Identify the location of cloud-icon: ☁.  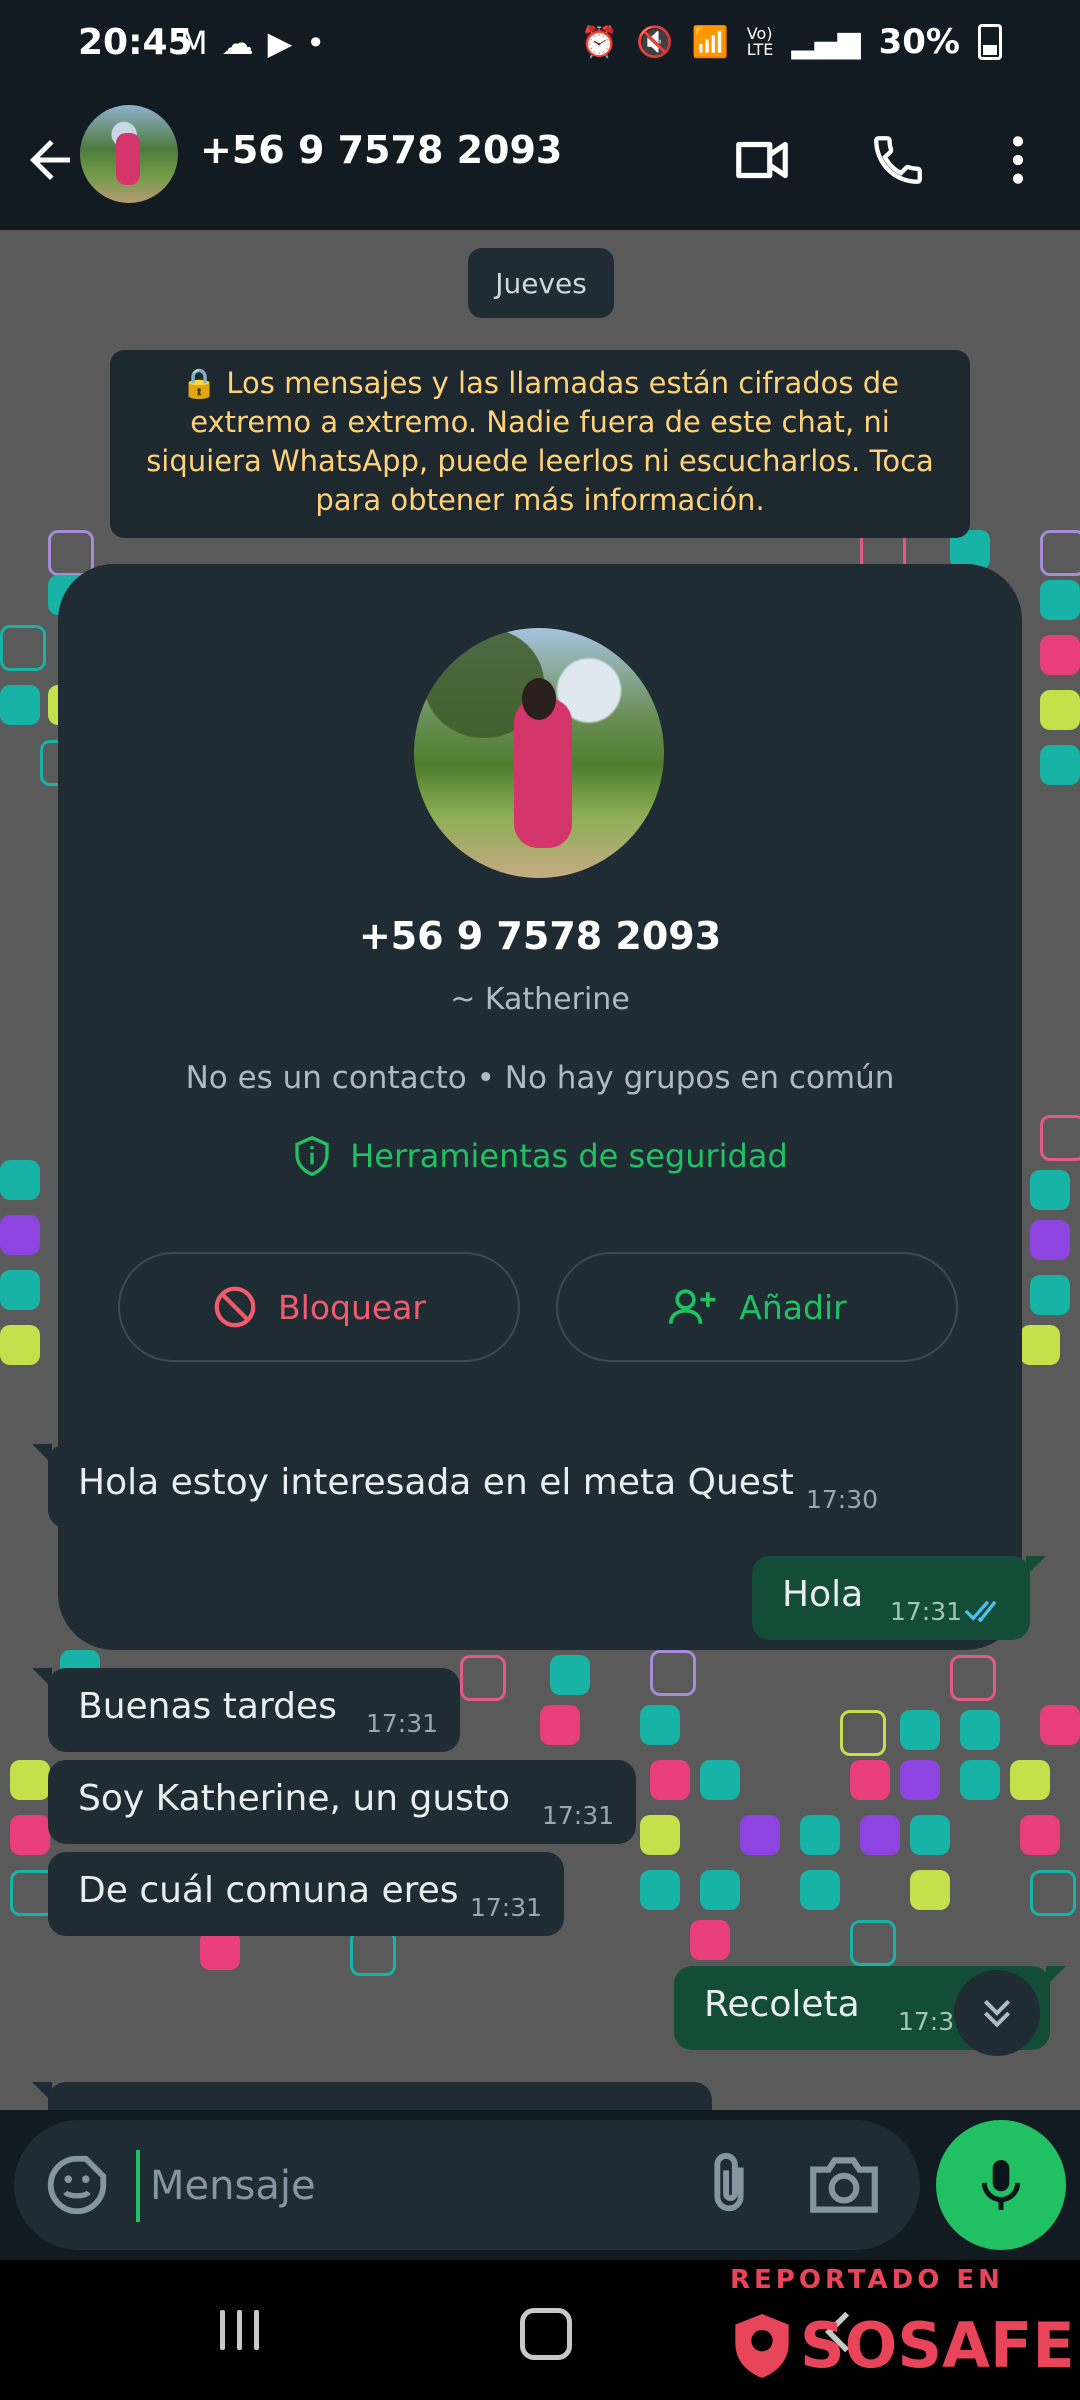
(237, 43).